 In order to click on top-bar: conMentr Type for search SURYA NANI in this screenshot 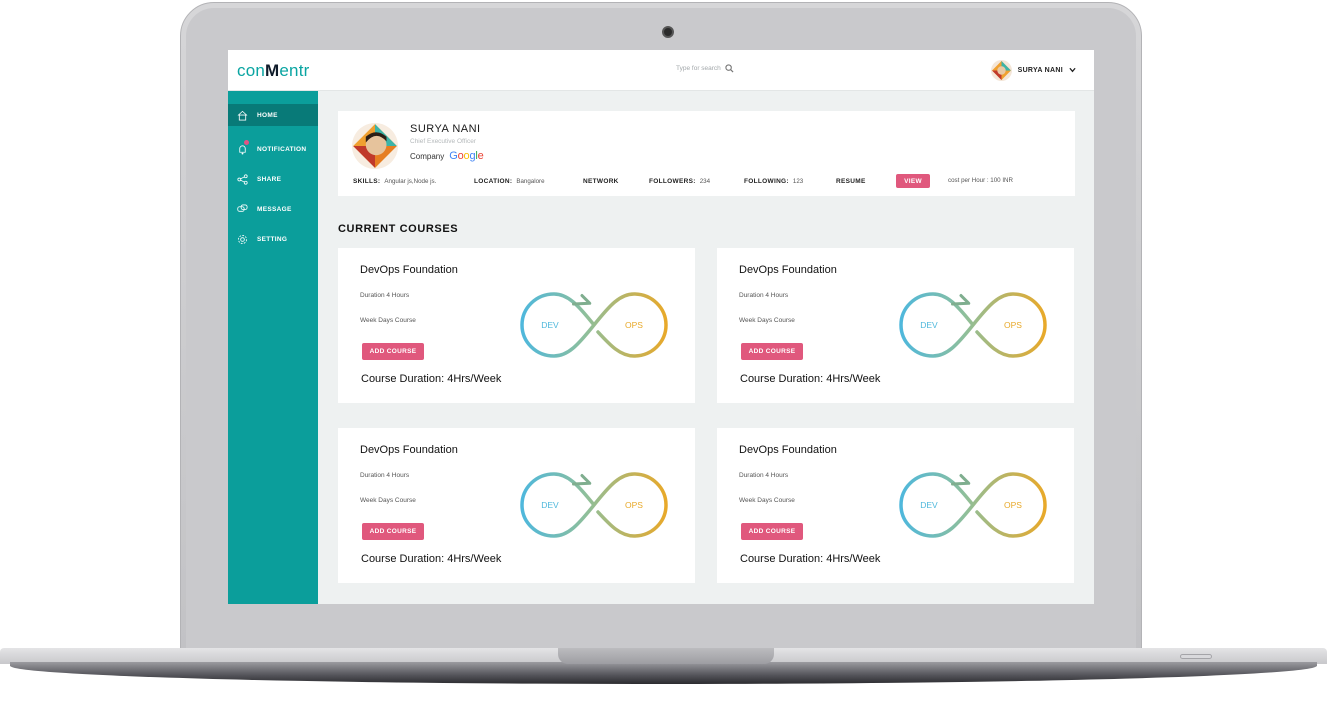, I will do `click(661, 70)`.